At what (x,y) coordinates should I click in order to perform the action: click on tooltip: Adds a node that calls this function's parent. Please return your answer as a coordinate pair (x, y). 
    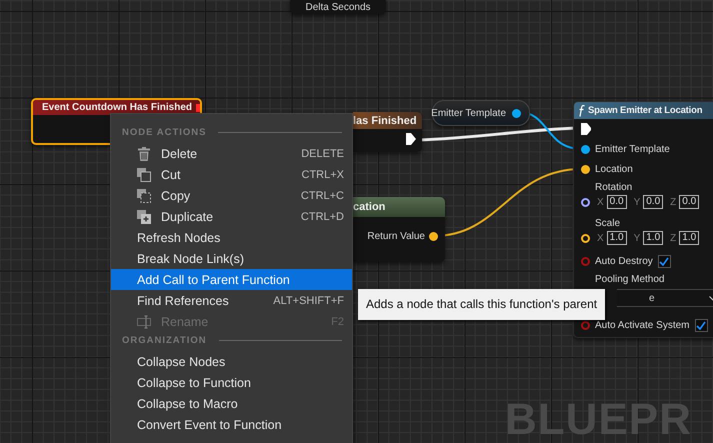
    Looking at the image, I should click on (482, 304).